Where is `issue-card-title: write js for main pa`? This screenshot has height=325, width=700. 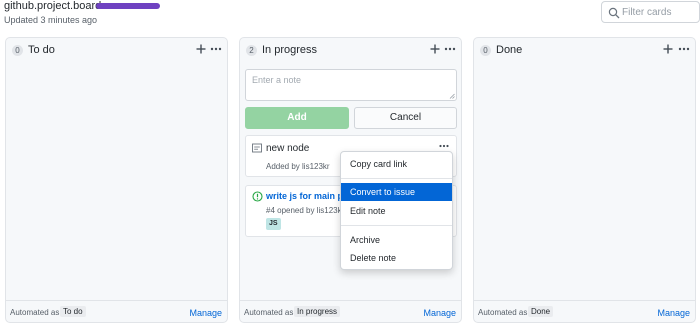
issue-card-title: write js for main pa is located at coordinates (307, 196).